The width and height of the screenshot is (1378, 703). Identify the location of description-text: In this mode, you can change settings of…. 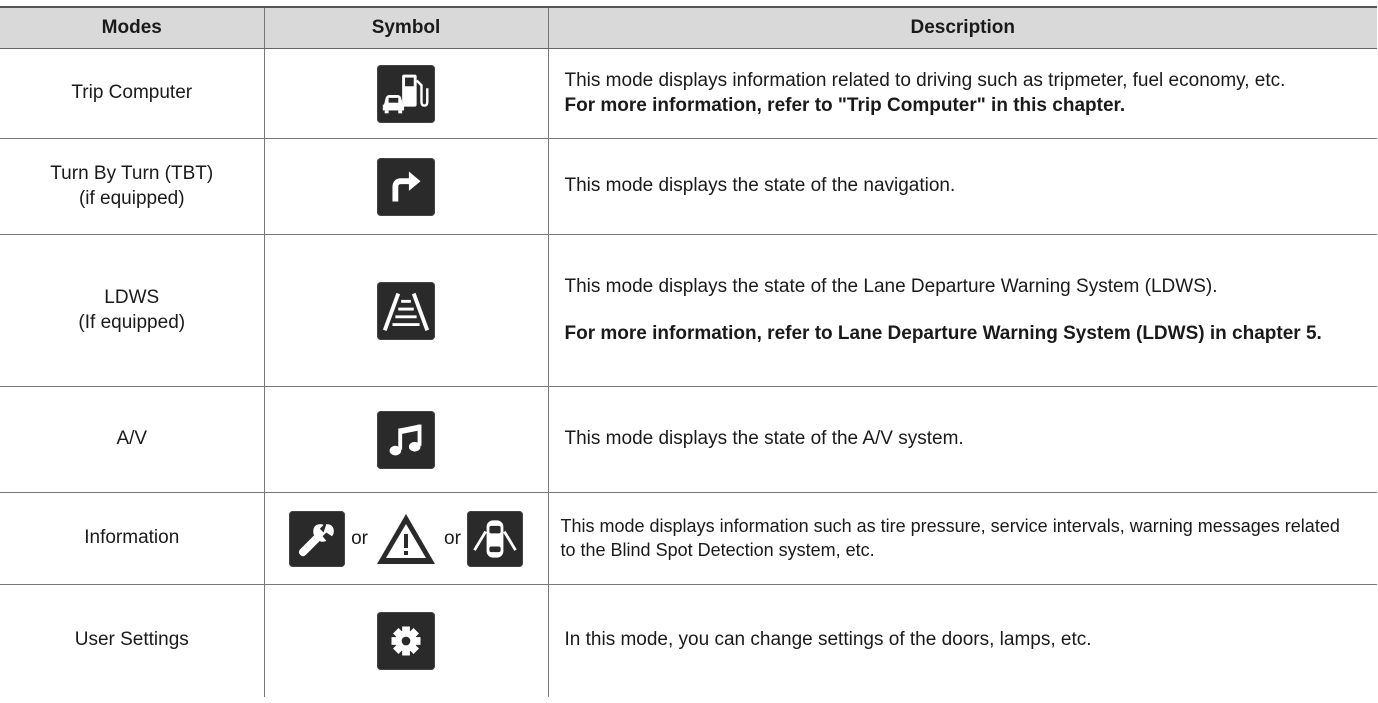
(828, 640).